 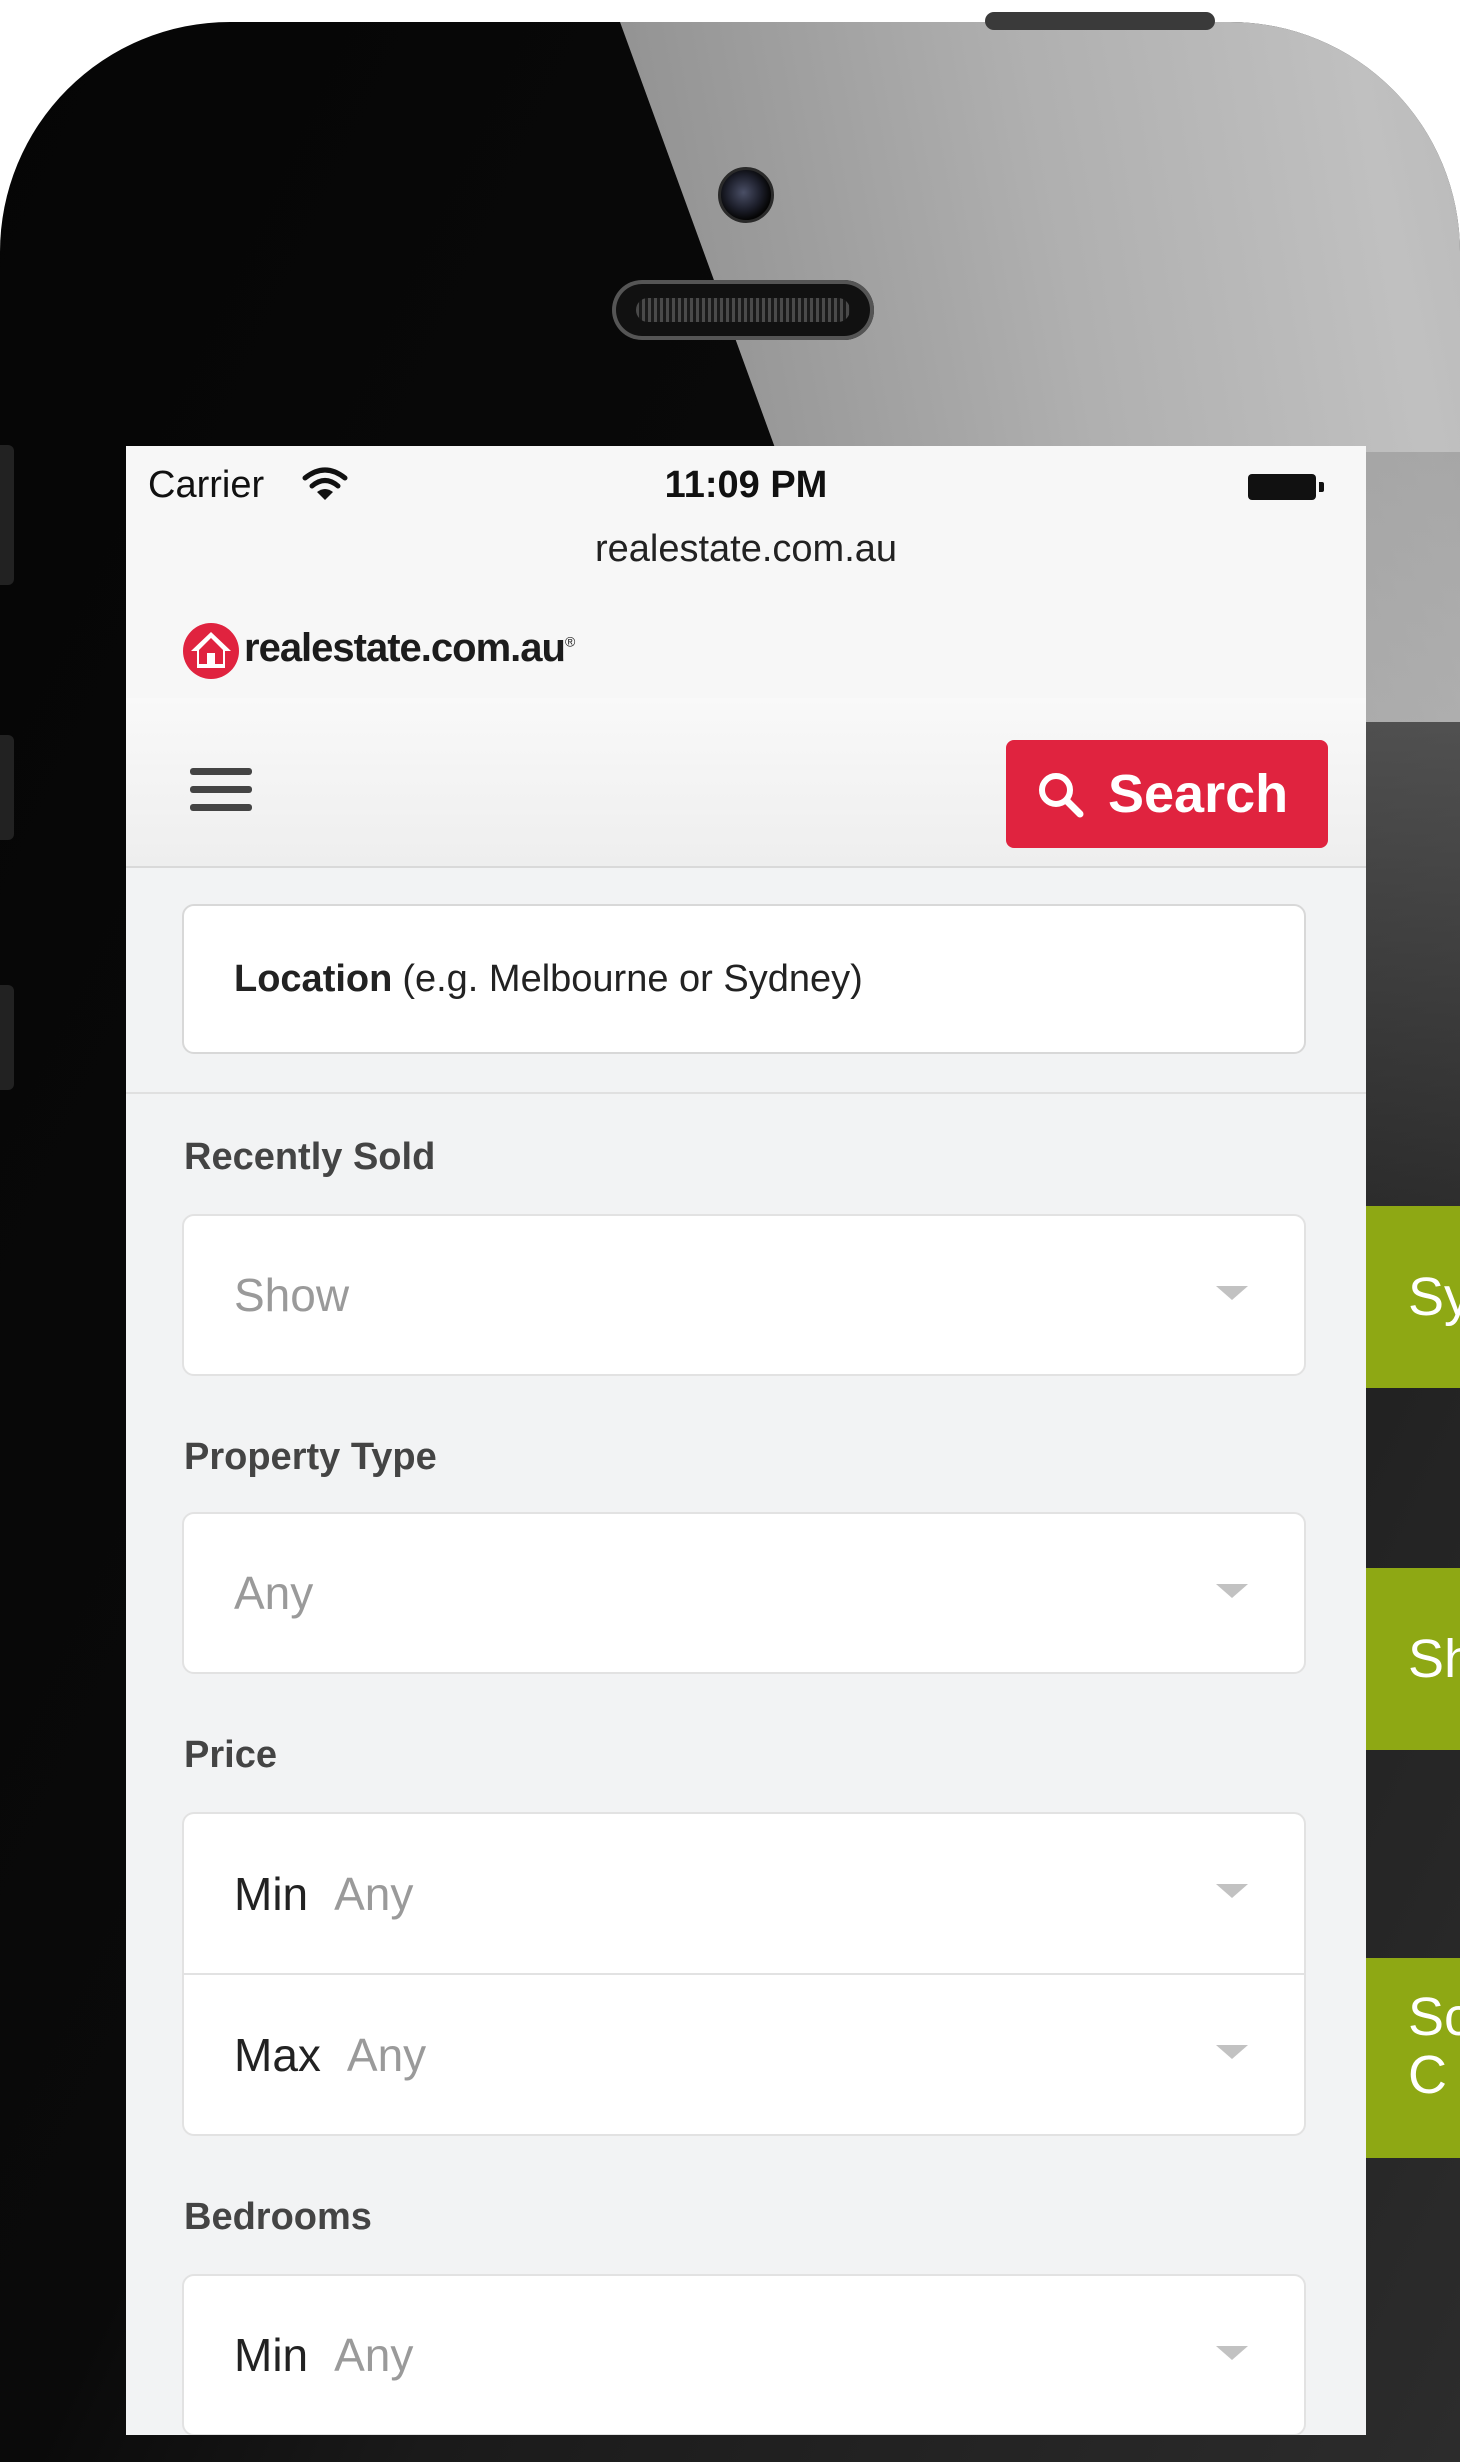 I want to click on site-header: realestate.com.au®, so click(x=746, y=650).